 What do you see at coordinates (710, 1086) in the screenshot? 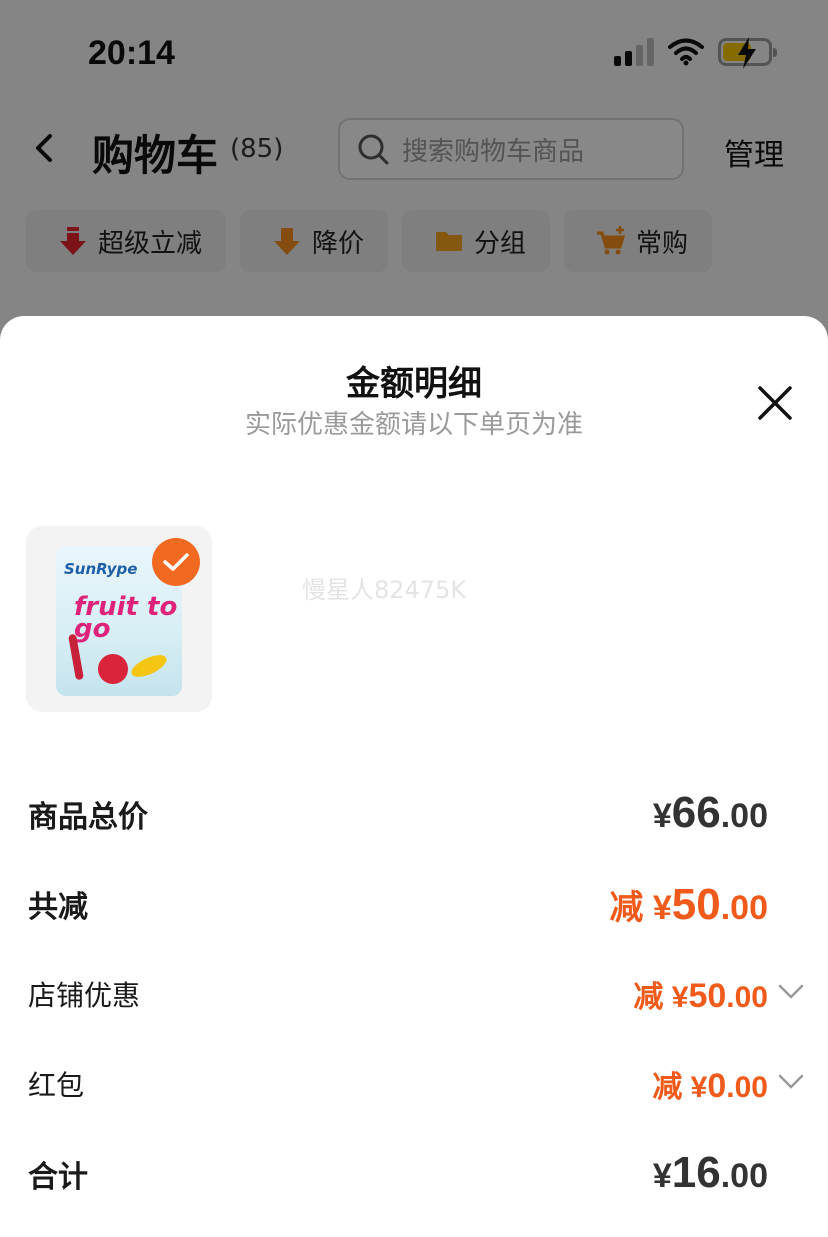
I see `red-packet-value: 减 ¥0.00` at bounding box center [710, 1086].